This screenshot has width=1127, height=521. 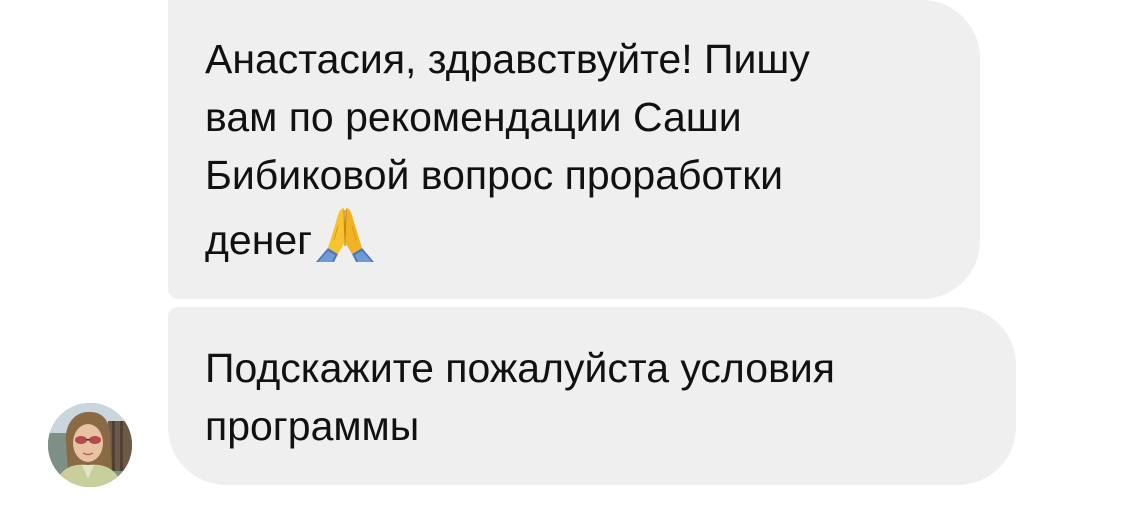 What do you see at coordinates (494, 175) in the screenshot?
I see `message-text-line: Бибиковой вопрос проработки` at bounding box center [494, 175].